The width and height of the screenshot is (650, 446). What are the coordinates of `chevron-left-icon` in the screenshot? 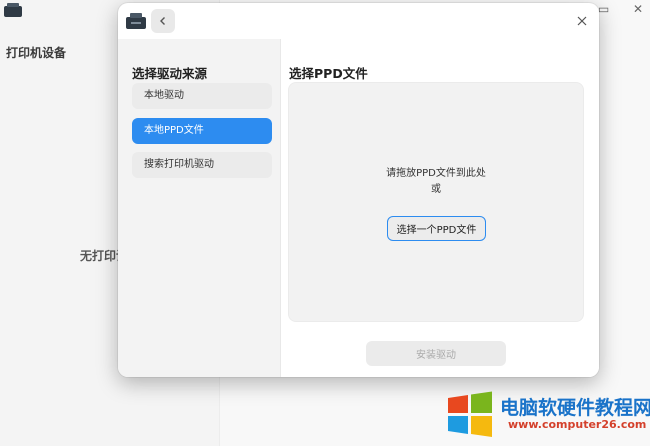 It's located at (162, 21).